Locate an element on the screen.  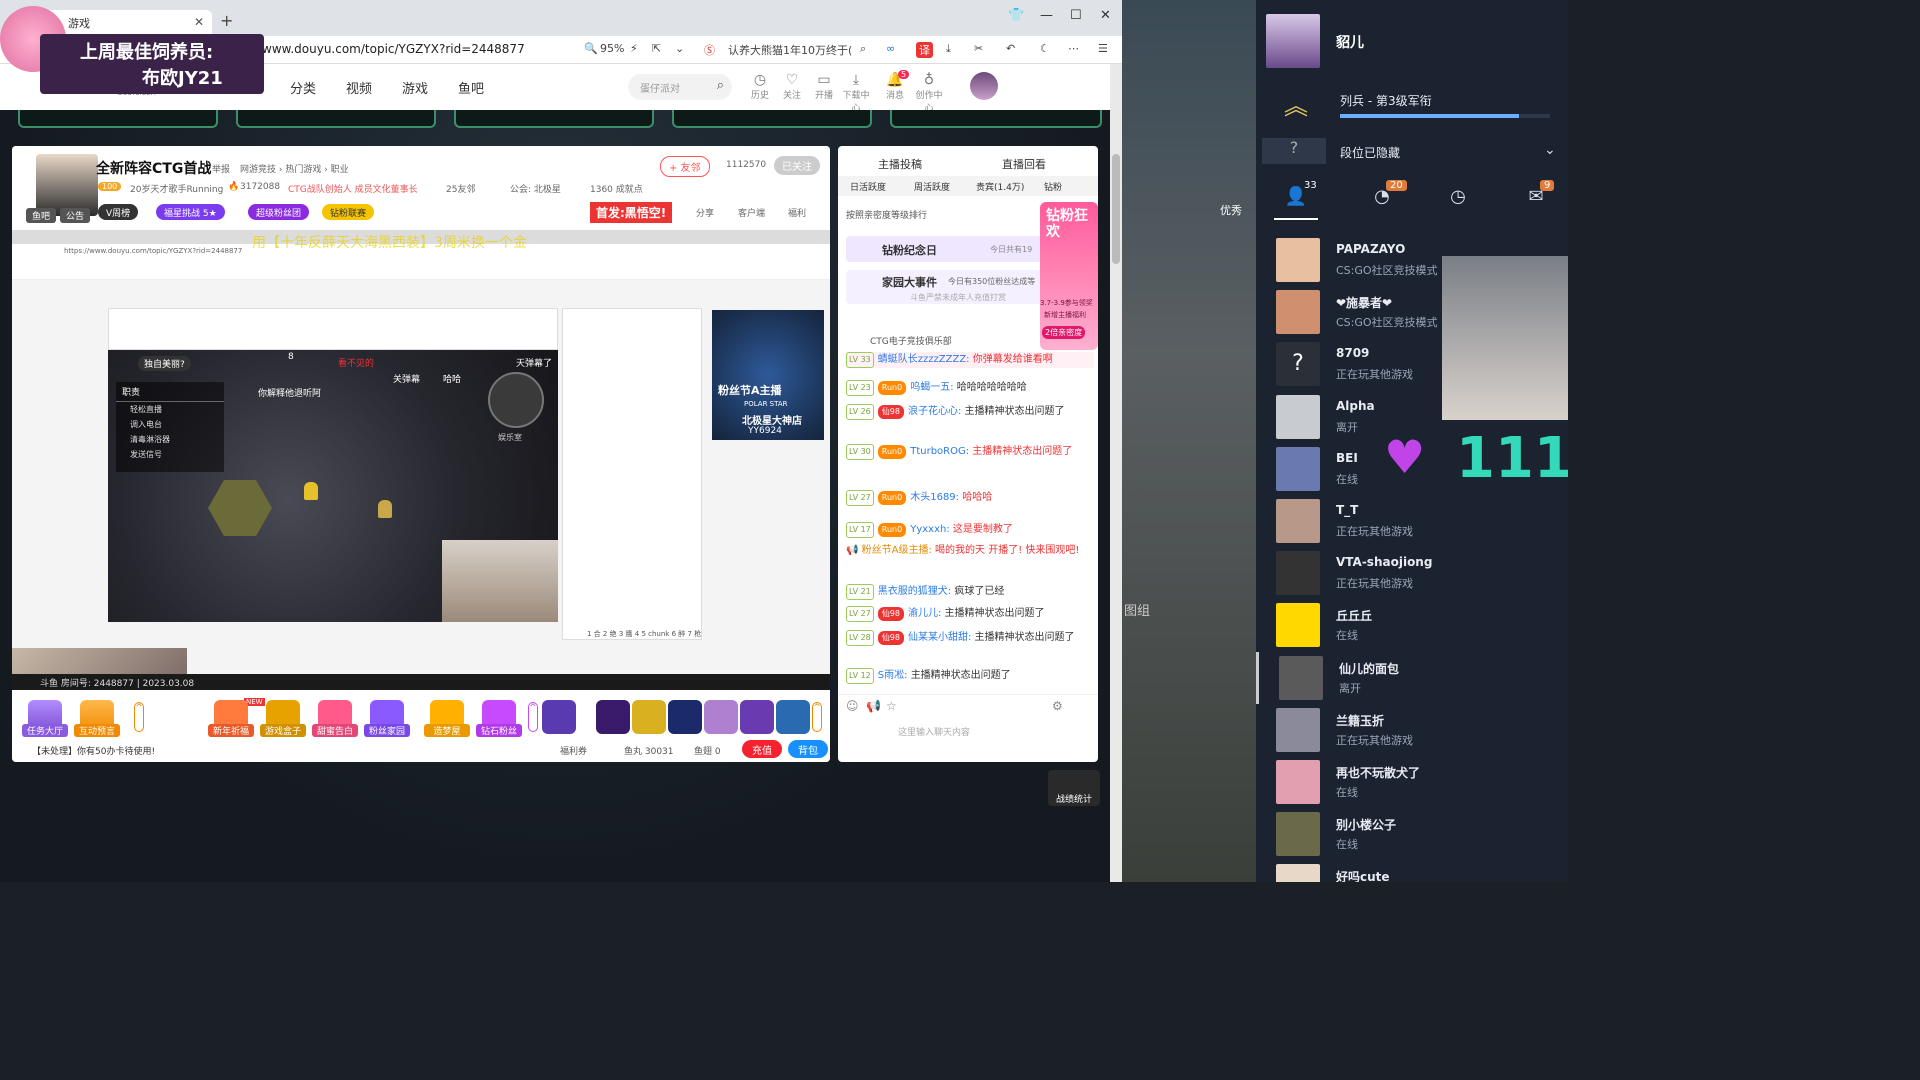
diamond-league-pill: 钻粉联赛 is located at coordinates (348, 212).